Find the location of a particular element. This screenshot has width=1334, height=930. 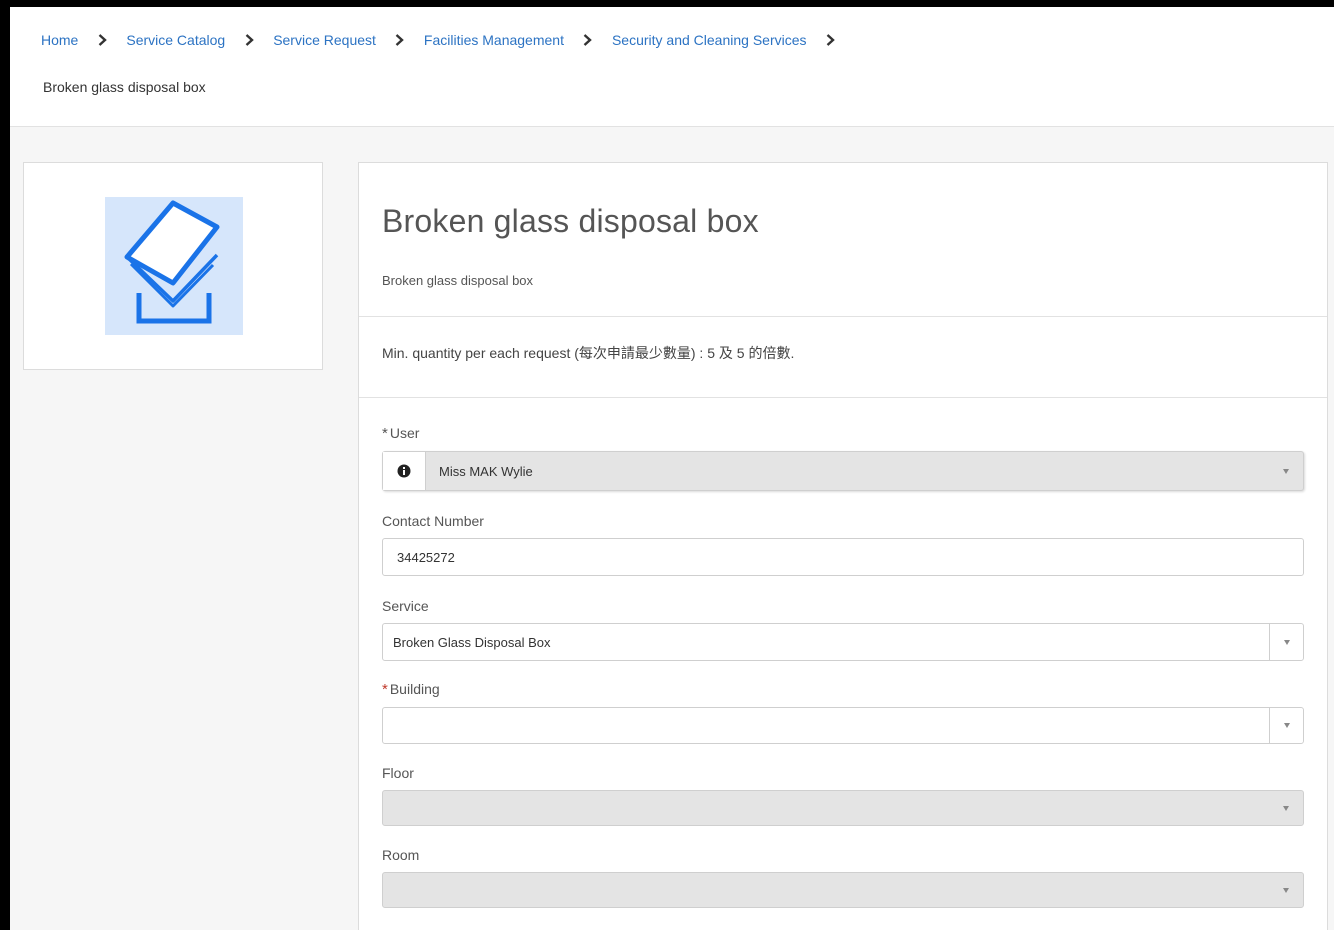

user-label: * User is located at coordinates (400, 433).